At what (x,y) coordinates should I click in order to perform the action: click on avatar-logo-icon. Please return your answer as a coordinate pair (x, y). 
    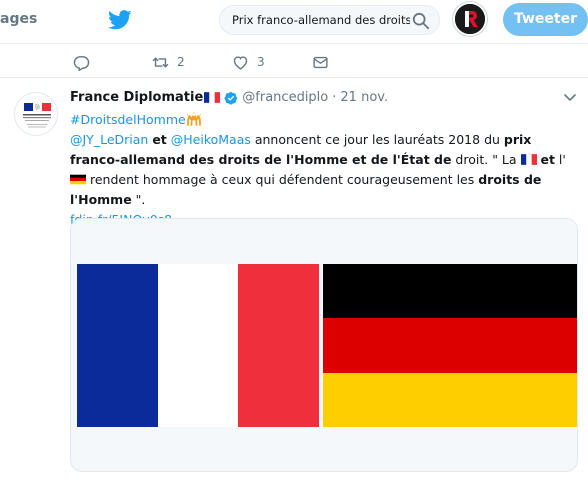
    Looking at the image, I should click on (470, 19).